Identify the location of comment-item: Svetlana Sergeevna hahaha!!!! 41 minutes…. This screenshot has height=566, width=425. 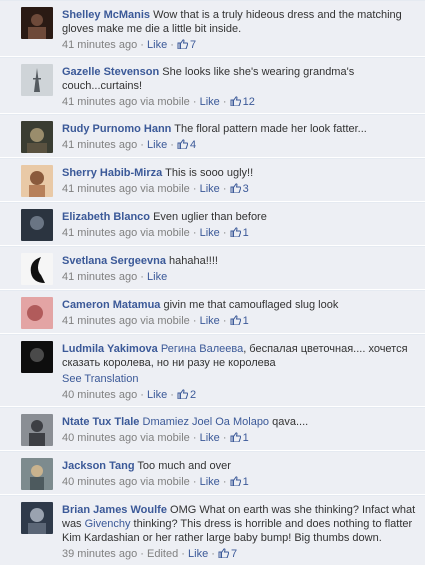
(212, 268).